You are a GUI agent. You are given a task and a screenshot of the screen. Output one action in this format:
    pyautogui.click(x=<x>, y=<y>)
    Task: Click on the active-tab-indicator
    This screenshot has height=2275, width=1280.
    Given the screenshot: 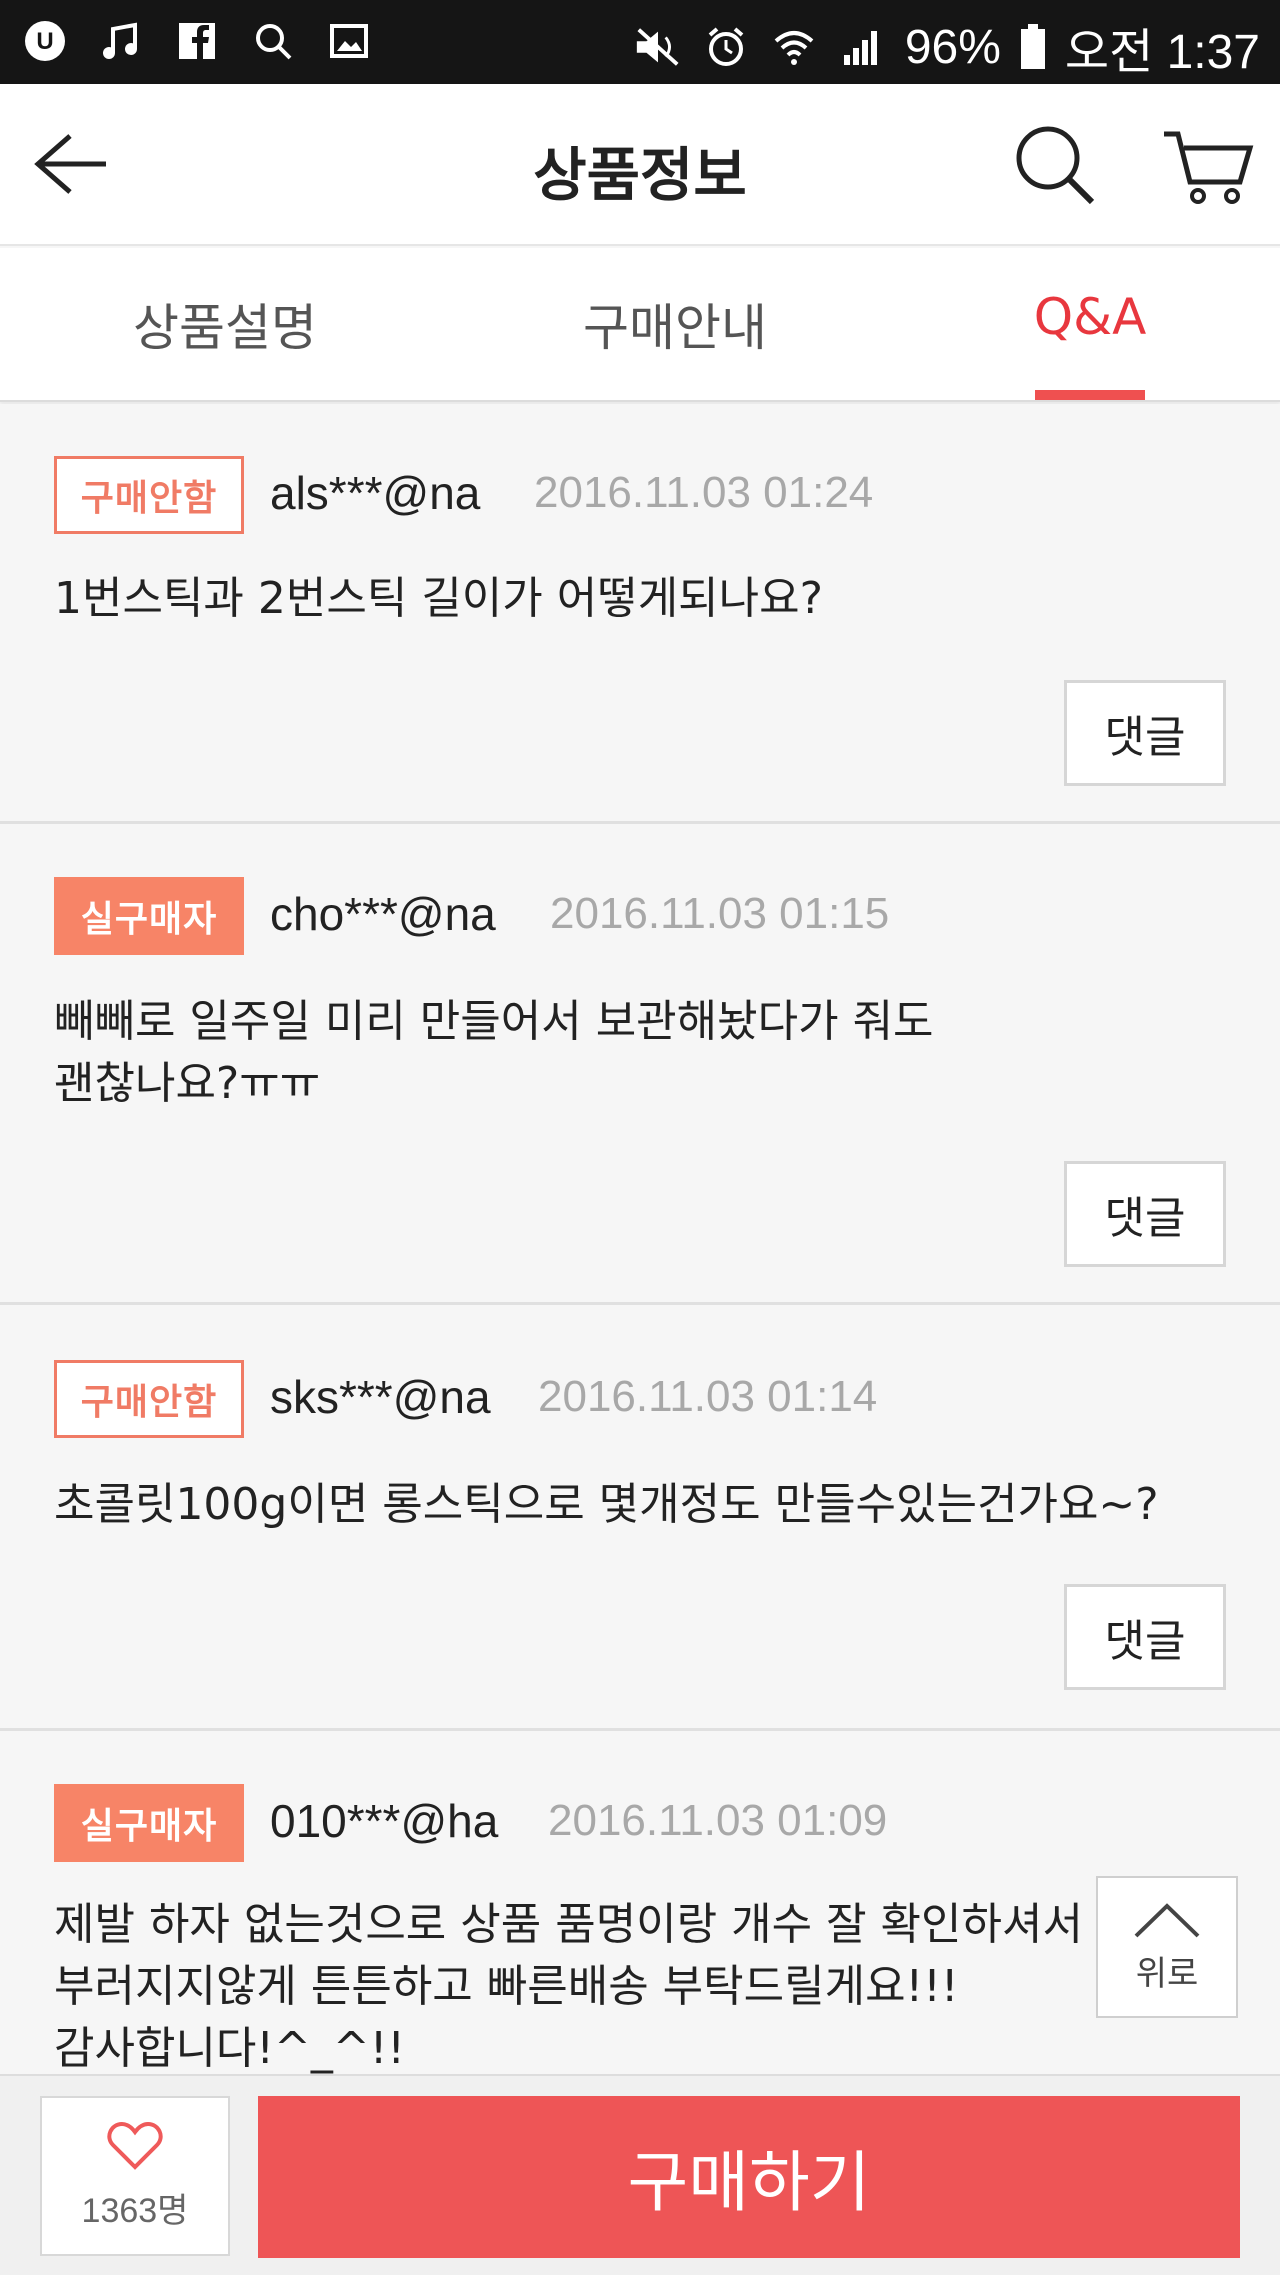 What is the action you would take?
    pyautogui.click(x=1090, y=395)
    